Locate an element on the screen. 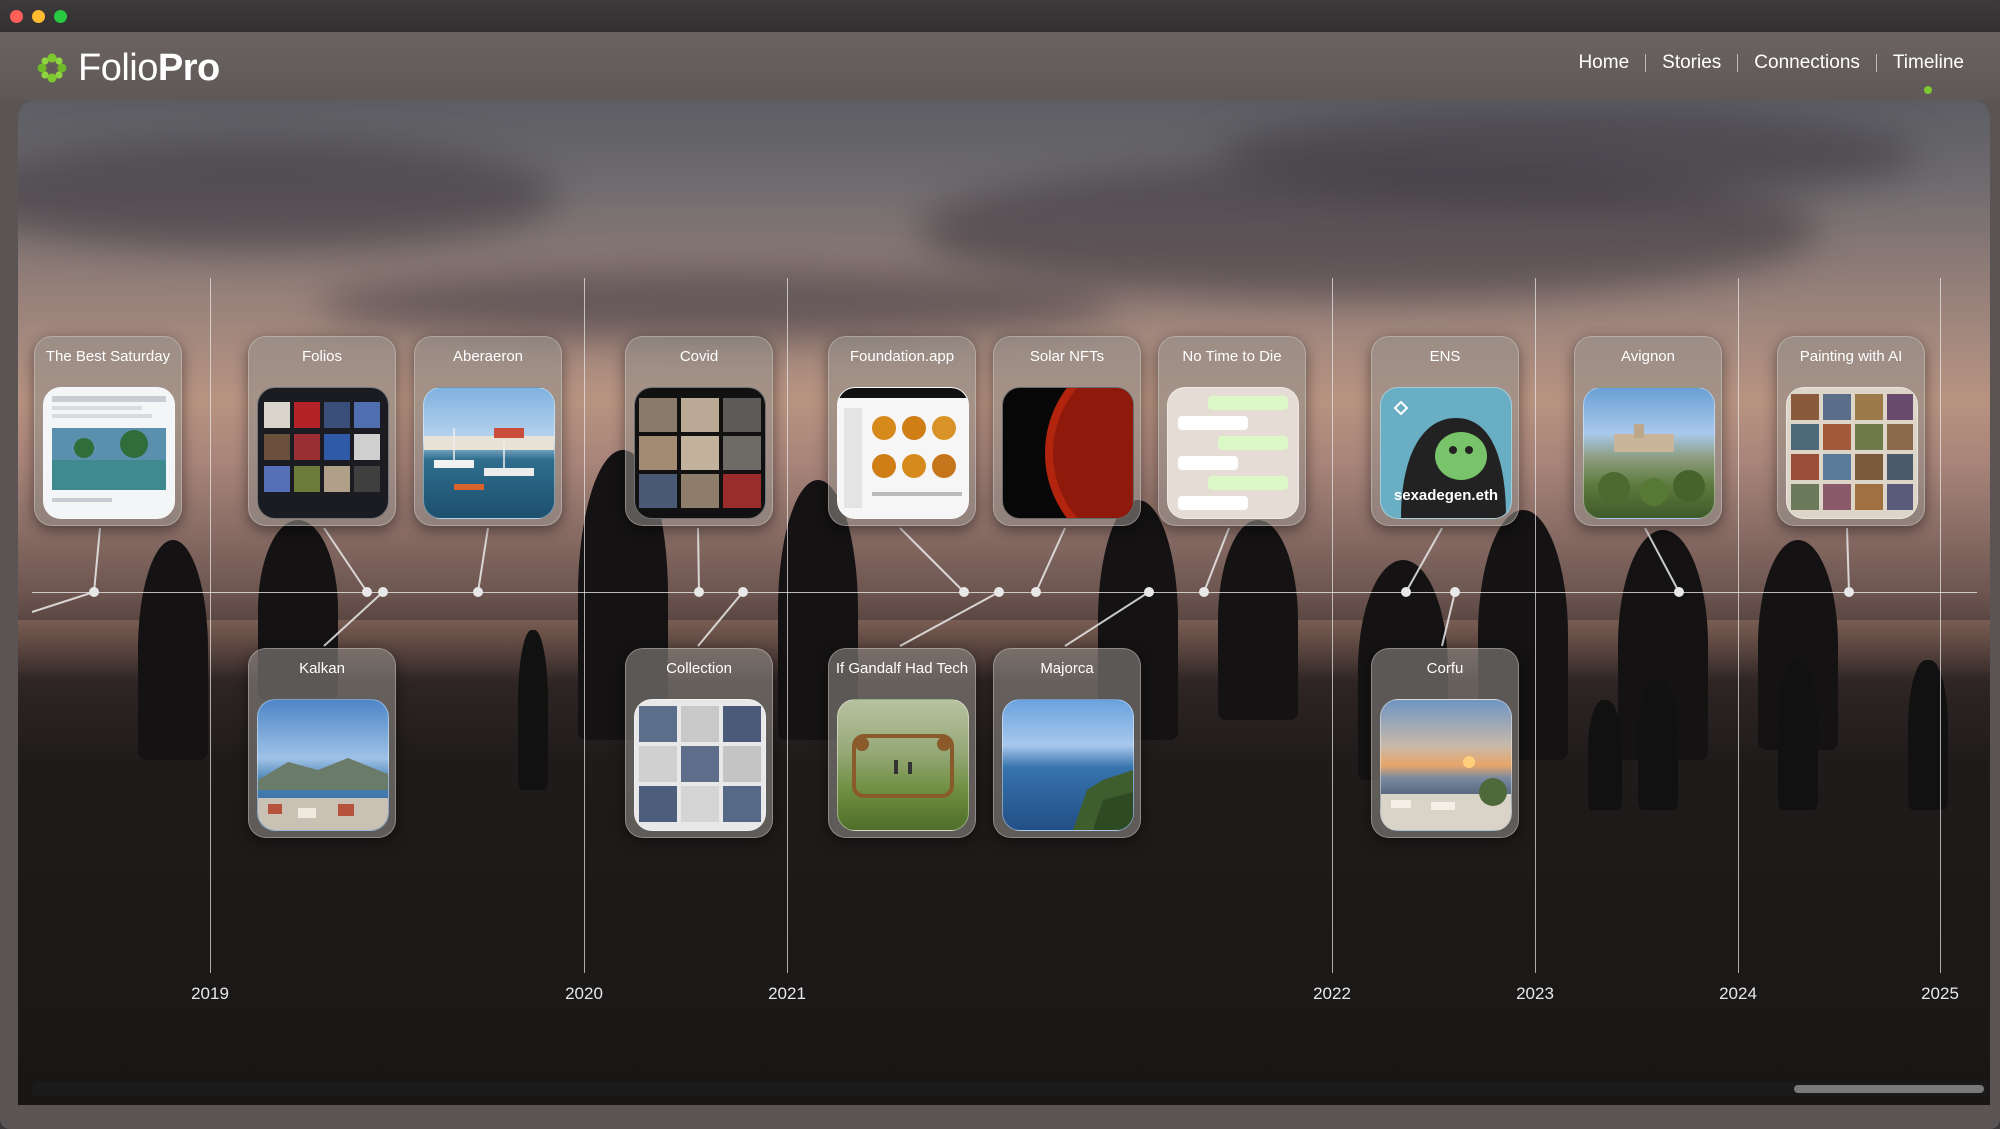 This screenshot has height=1129, width=2000. brand-name-light: Folio is located at coordinates (118, 67).